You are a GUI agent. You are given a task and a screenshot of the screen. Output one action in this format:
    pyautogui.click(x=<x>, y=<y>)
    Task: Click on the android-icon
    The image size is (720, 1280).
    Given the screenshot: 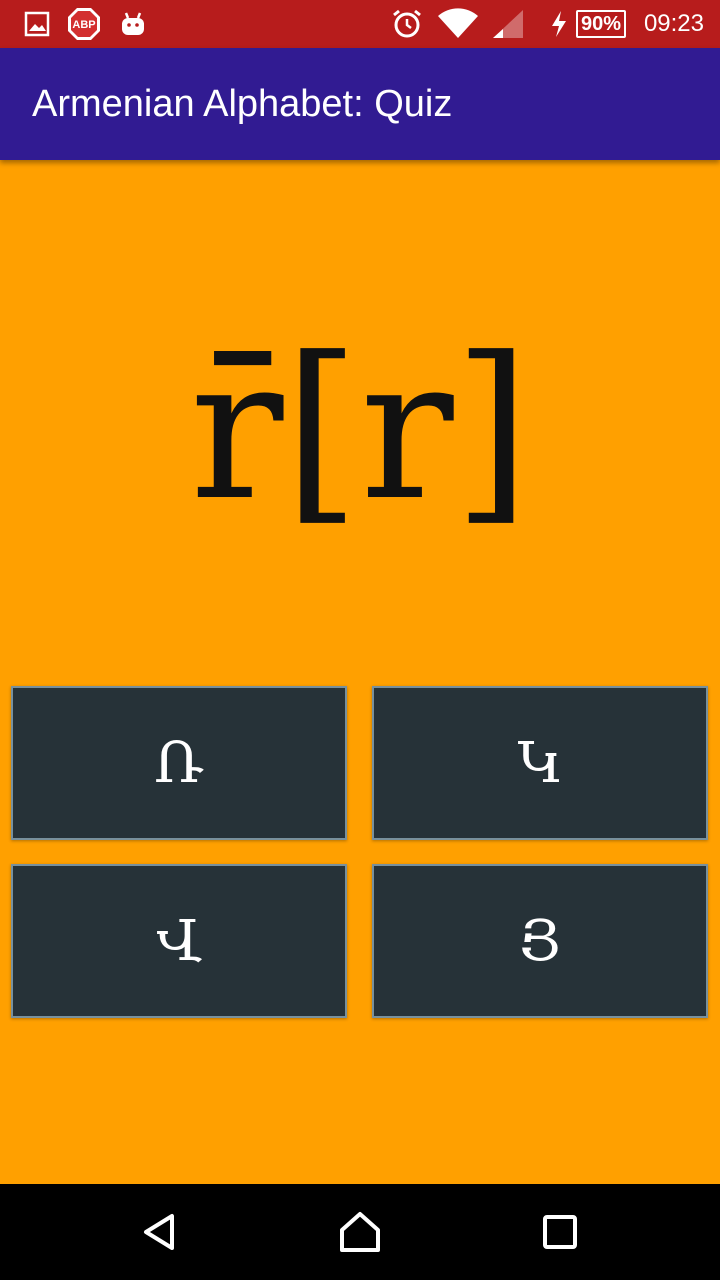 What is the action you would take?
    pyautogui.click(x=133, y=24)
    